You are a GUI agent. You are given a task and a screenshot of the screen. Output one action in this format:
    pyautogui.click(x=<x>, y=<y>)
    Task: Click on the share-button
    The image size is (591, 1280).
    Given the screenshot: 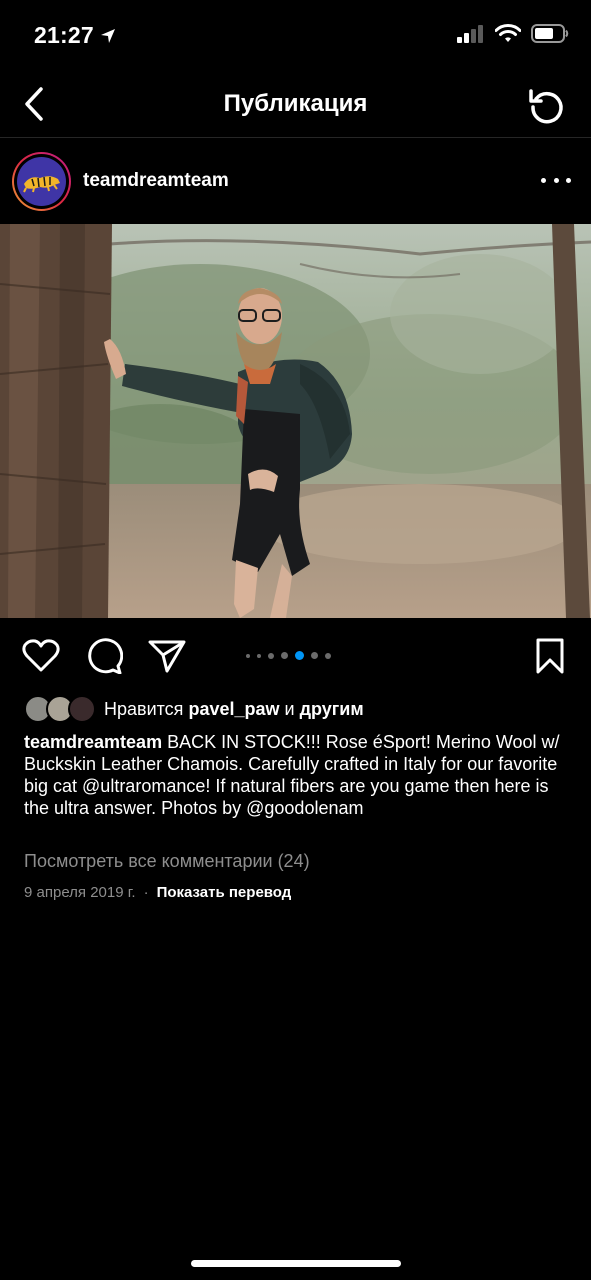 What is the action you would take?
    pyautogui.click(x=167, y=656)
    